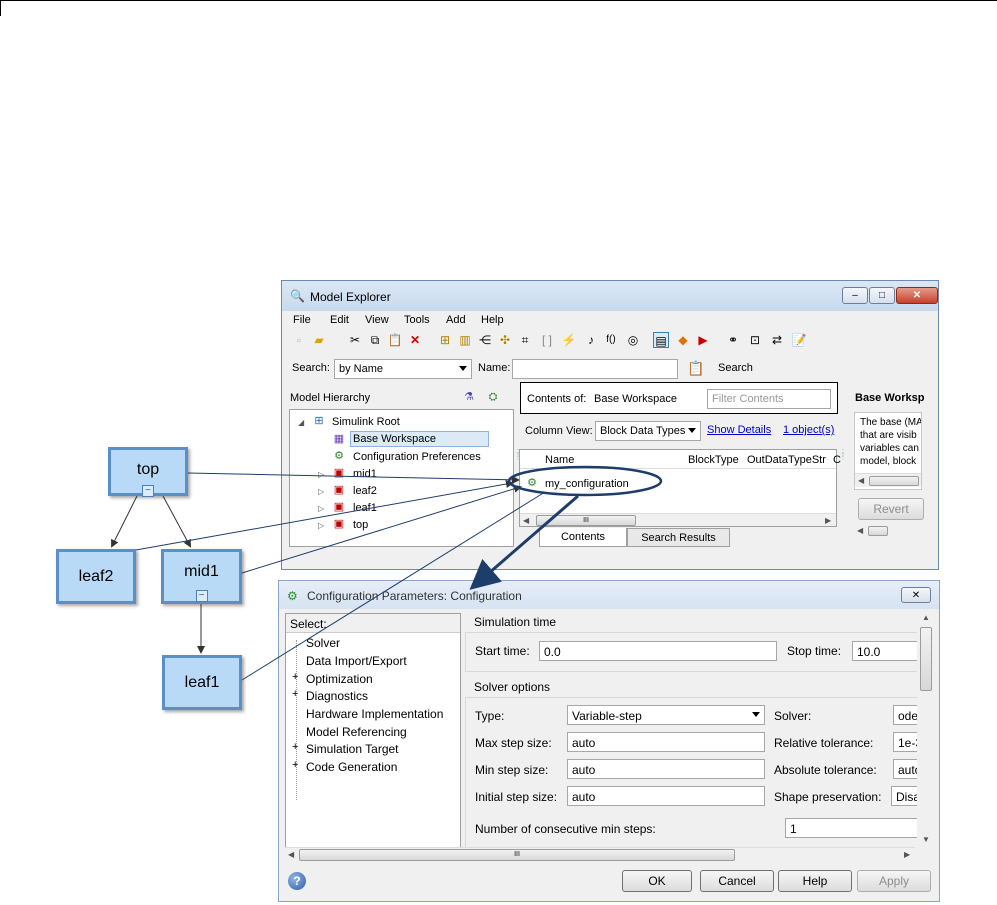 This screenshot has height=905, width=997. What do you see at coordinates (808, 430) in the screenshot?
I see `object-count-link: 1 object(s)` at bounding box center [808, 430].